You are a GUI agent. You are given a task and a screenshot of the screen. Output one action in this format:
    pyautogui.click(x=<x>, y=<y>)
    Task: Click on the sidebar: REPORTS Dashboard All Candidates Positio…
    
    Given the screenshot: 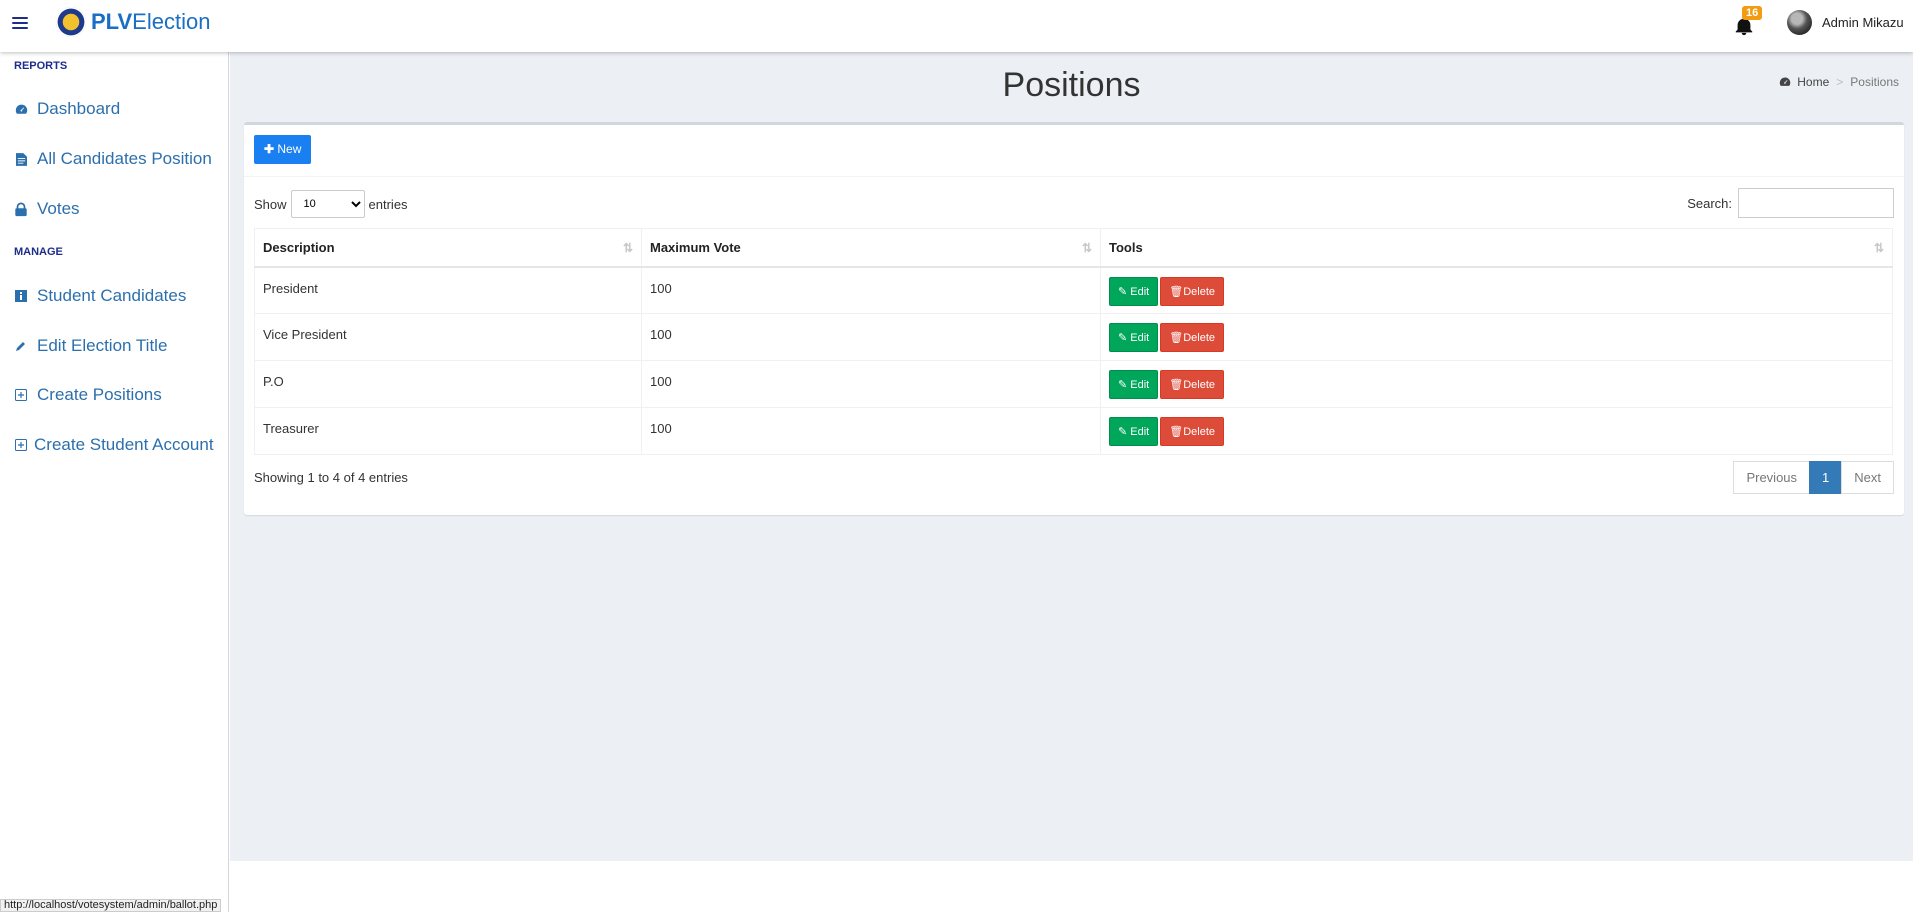 What is the action you would take?
    pyautogui.click(x=114, y=482)
    